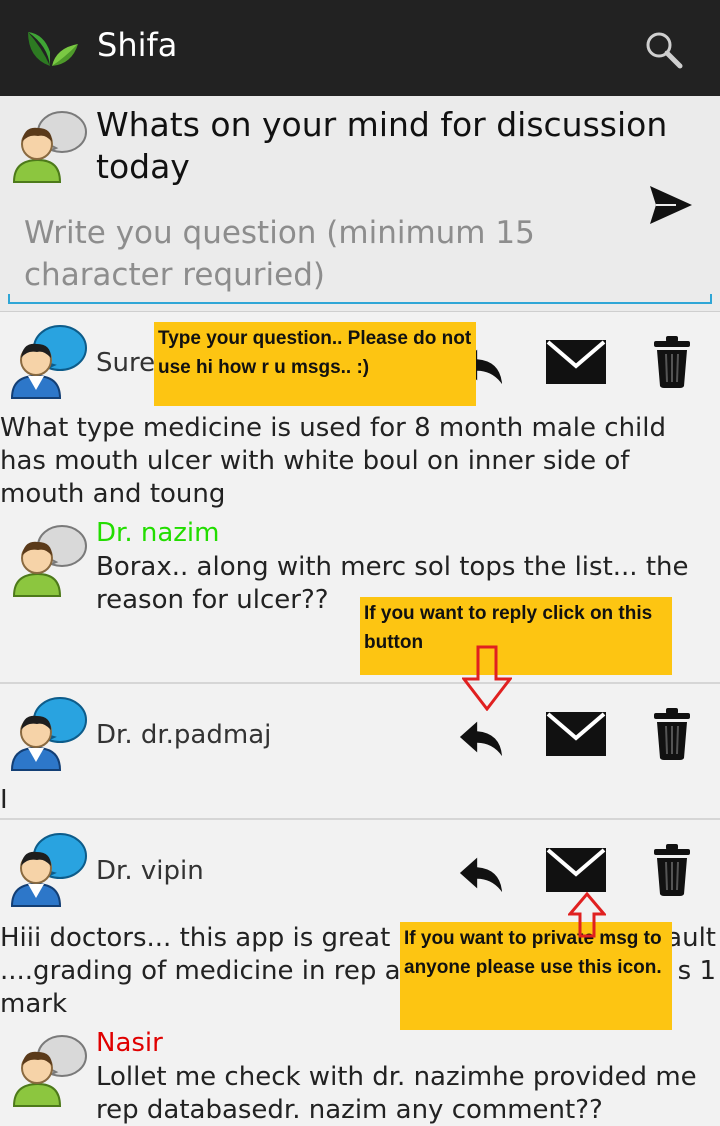 The image size is (720, 1126). Describe the element at coordinates (382, 145) in the screenshot. I see `composer-heading: Whats on your mind for discussion today` at that location.